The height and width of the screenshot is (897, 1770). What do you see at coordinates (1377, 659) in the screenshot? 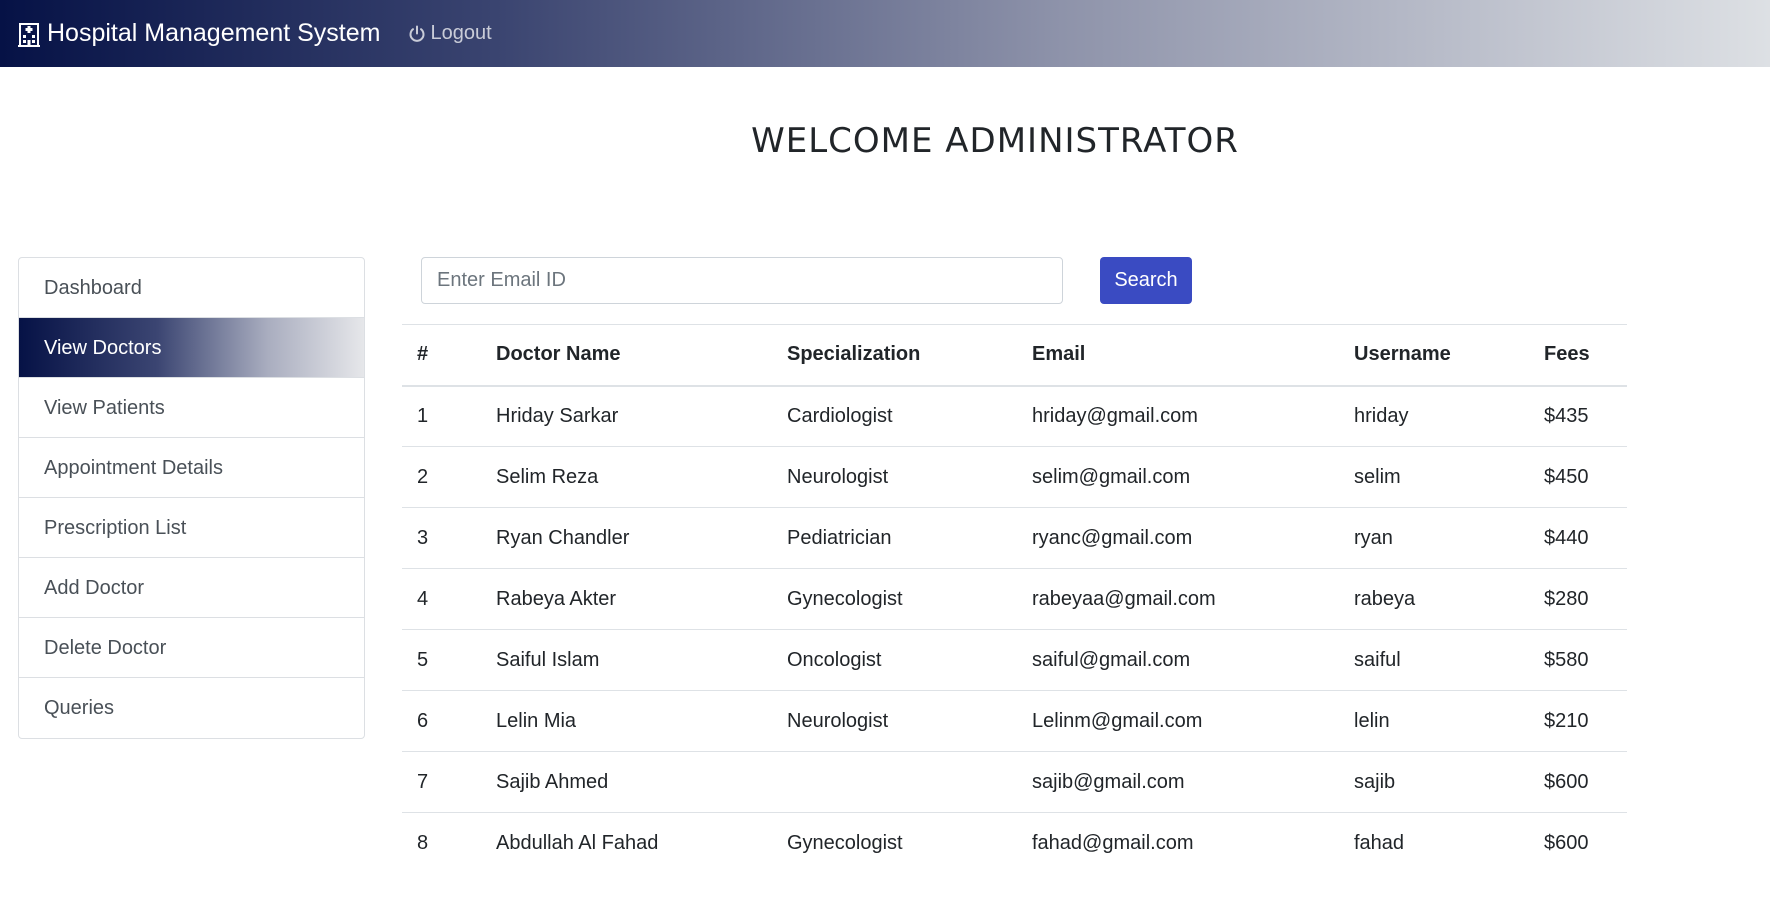
I see `cell-username: saiful` at bounding box center [1377, 659].